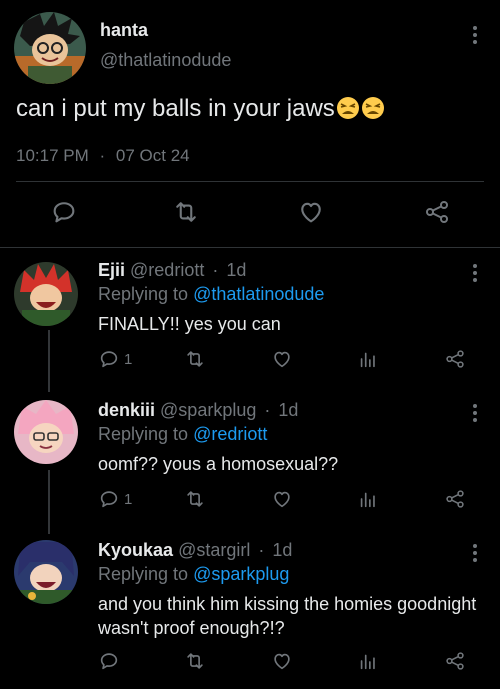 The image size is (500, 689). Describe the element at coordinates (214, 550) in the screenshot. I see `reply-author-handle: @stargirl` at that location.